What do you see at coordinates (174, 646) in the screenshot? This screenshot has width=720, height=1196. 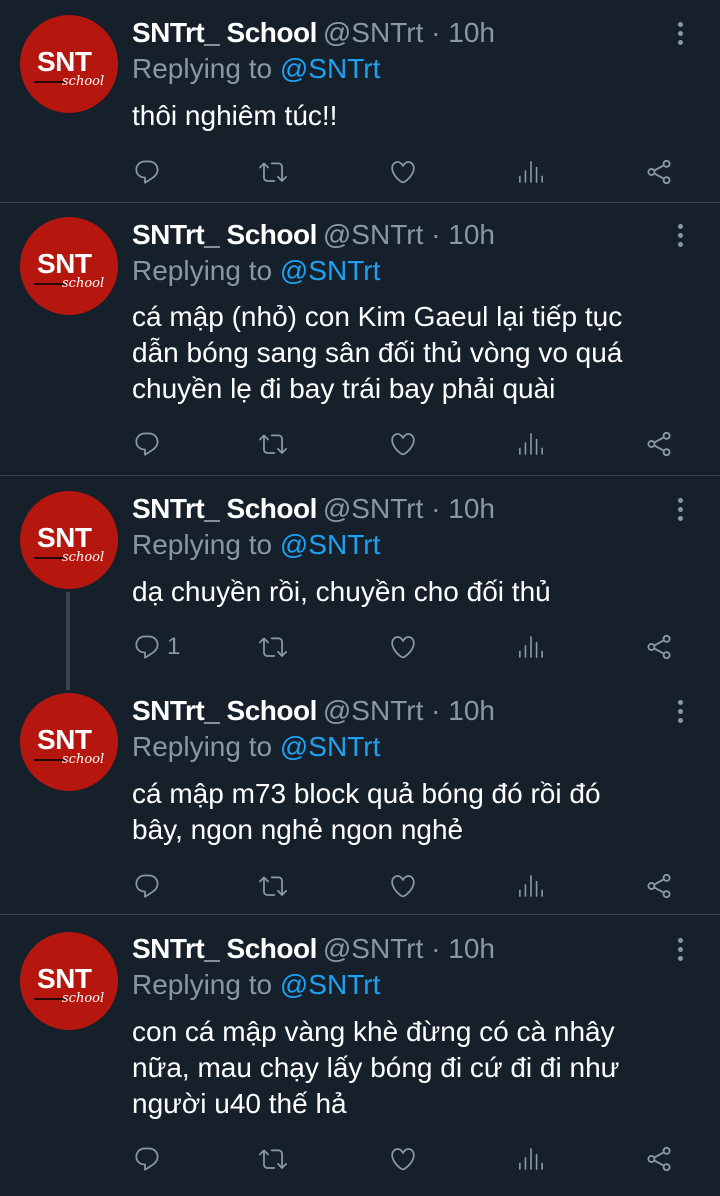 I see `reply-count: 1` at bounding box center [174, 646].